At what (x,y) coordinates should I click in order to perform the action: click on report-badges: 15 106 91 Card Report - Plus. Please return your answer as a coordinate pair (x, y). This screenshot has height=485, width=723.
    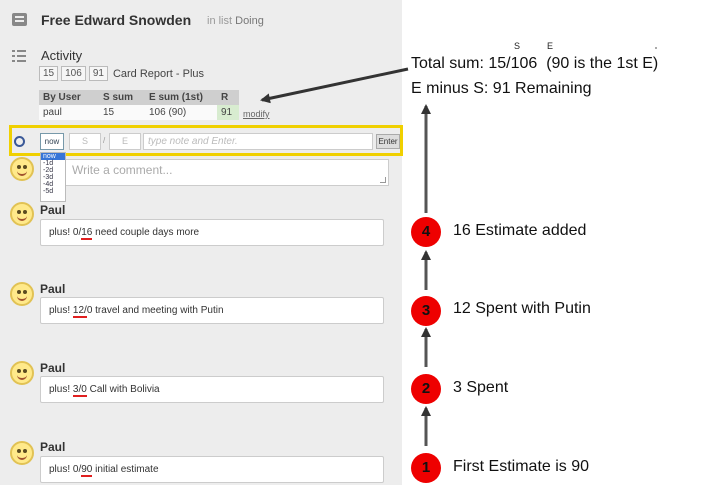
    Looking at the image, I should click on (121, 73).